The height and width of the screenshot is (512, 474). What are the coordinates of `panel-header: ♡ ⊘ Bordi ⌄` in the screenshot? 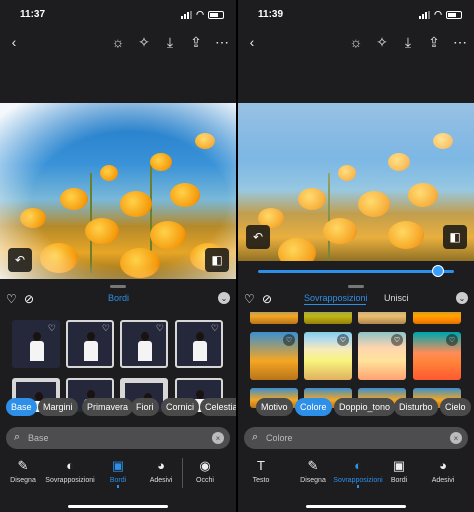 It's located at (118, 299).